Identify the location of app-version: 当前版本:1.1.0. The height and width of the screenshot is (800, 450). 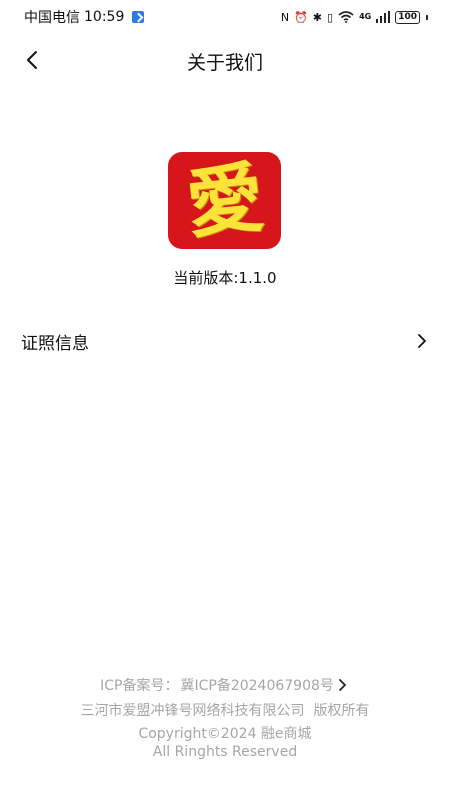
(225, 278).